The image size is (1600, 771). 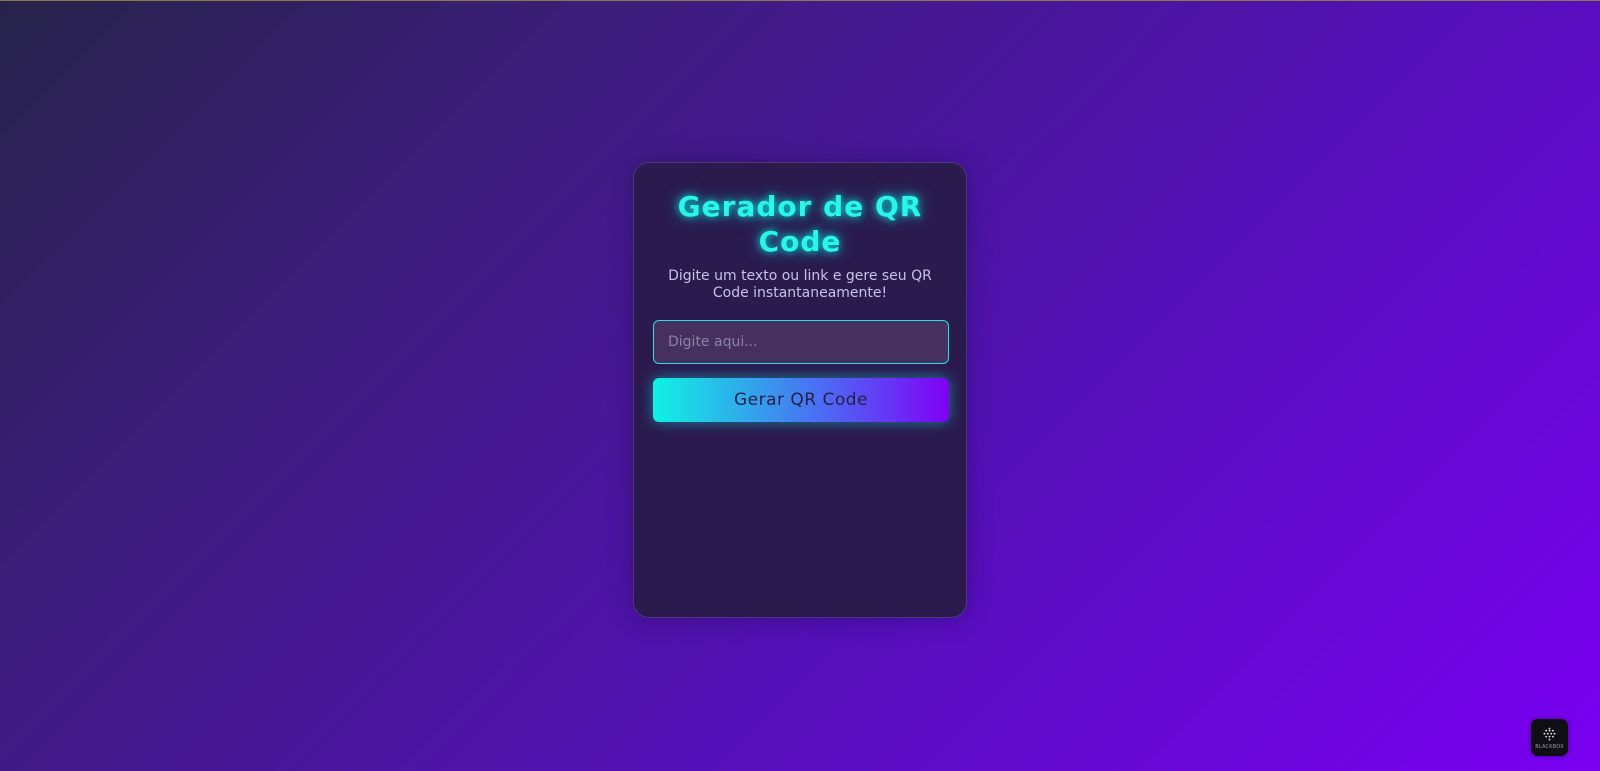 I want to click on generate-qr-button: Gerar QR Code, so click(x=801, y=400).